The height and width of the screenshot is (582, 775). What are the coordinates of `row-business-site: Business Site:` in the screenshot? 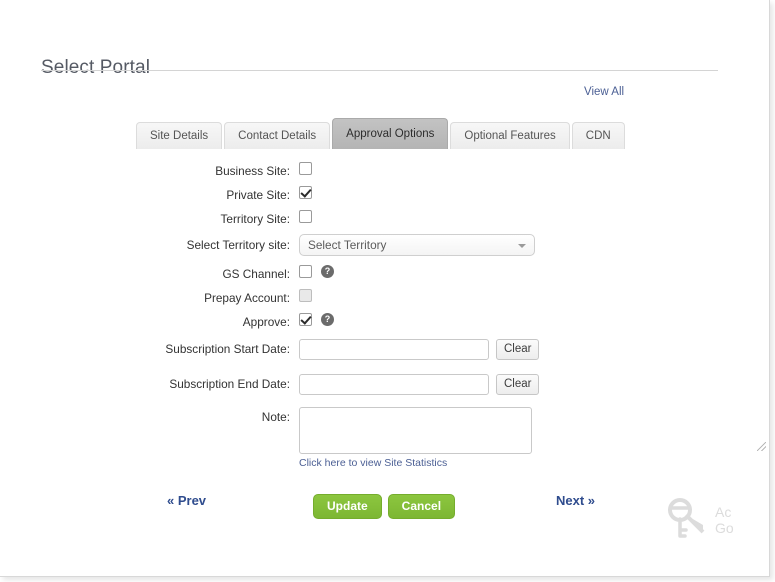 It's located at (384, 174).